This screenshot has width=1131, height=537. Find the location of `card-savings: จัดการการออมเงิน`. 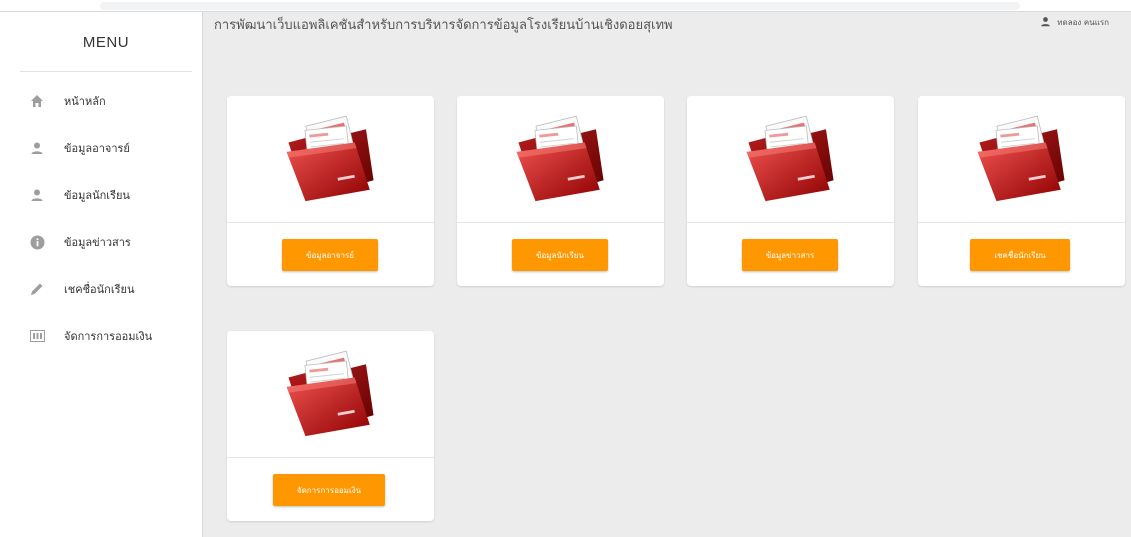

card-savings: จัดการการออมเงิน is located at coordinates (330, 426).